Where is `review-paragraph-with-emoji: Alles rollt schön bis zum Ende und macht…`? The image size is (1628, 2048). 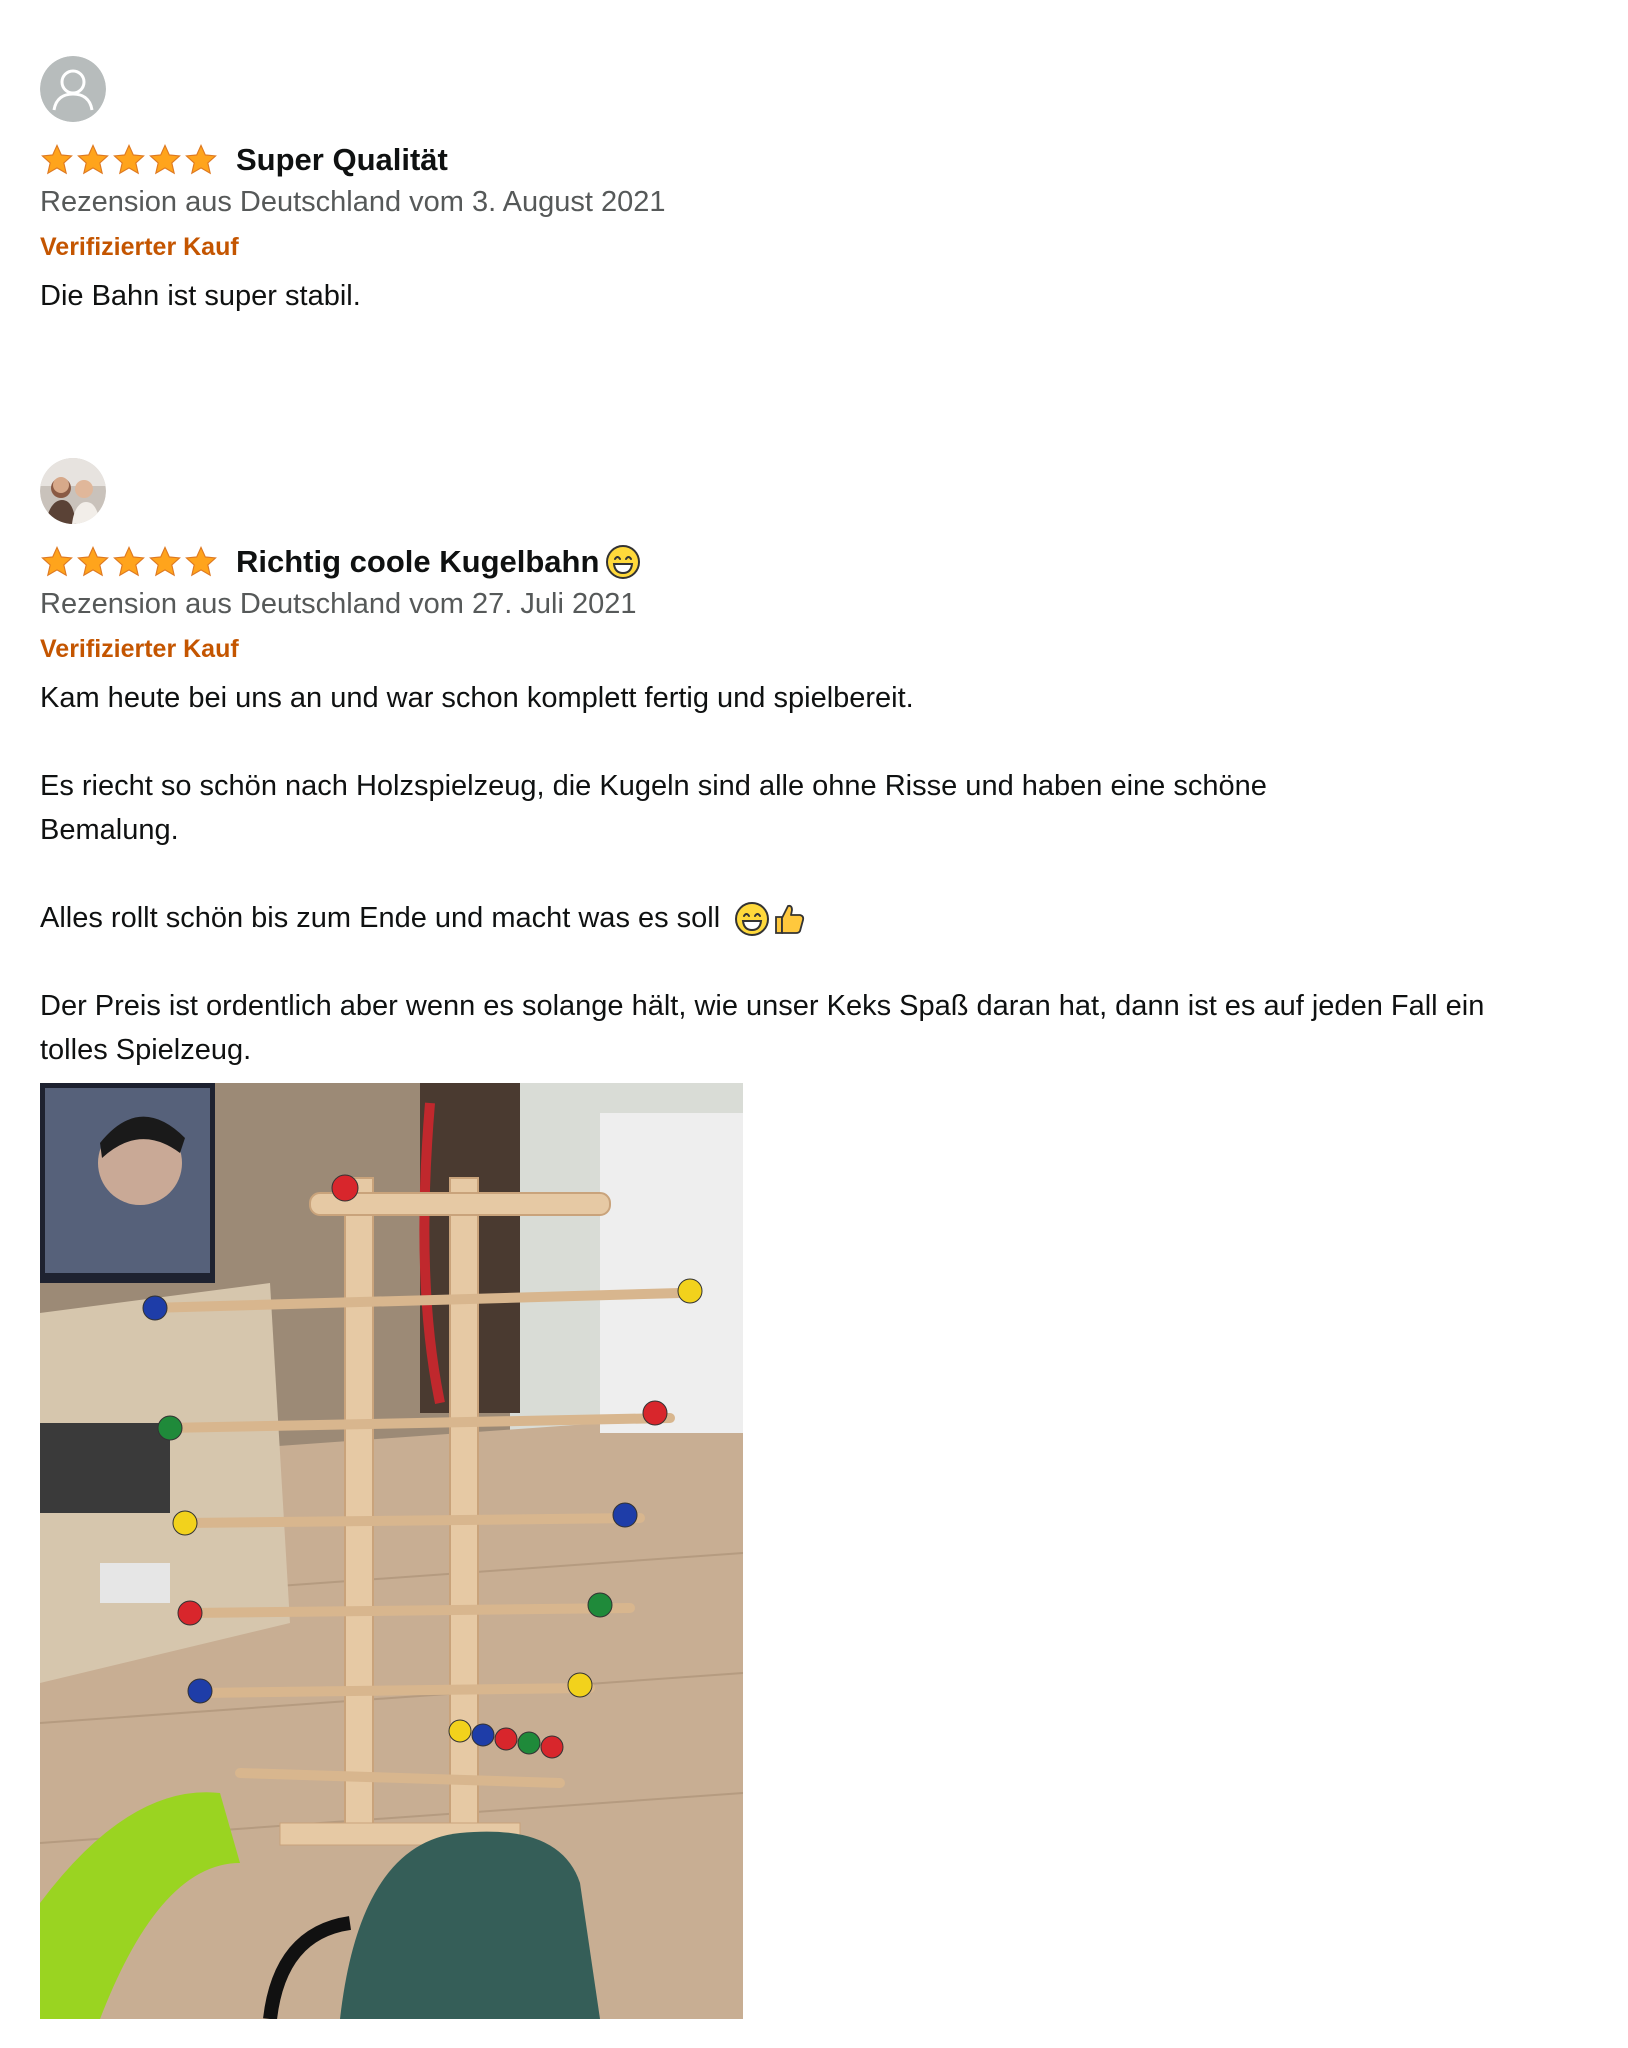
review-paragraph-with-emoji: Alles rollt schön bis zum Ende und macht… is located at coordinates (810, 918).